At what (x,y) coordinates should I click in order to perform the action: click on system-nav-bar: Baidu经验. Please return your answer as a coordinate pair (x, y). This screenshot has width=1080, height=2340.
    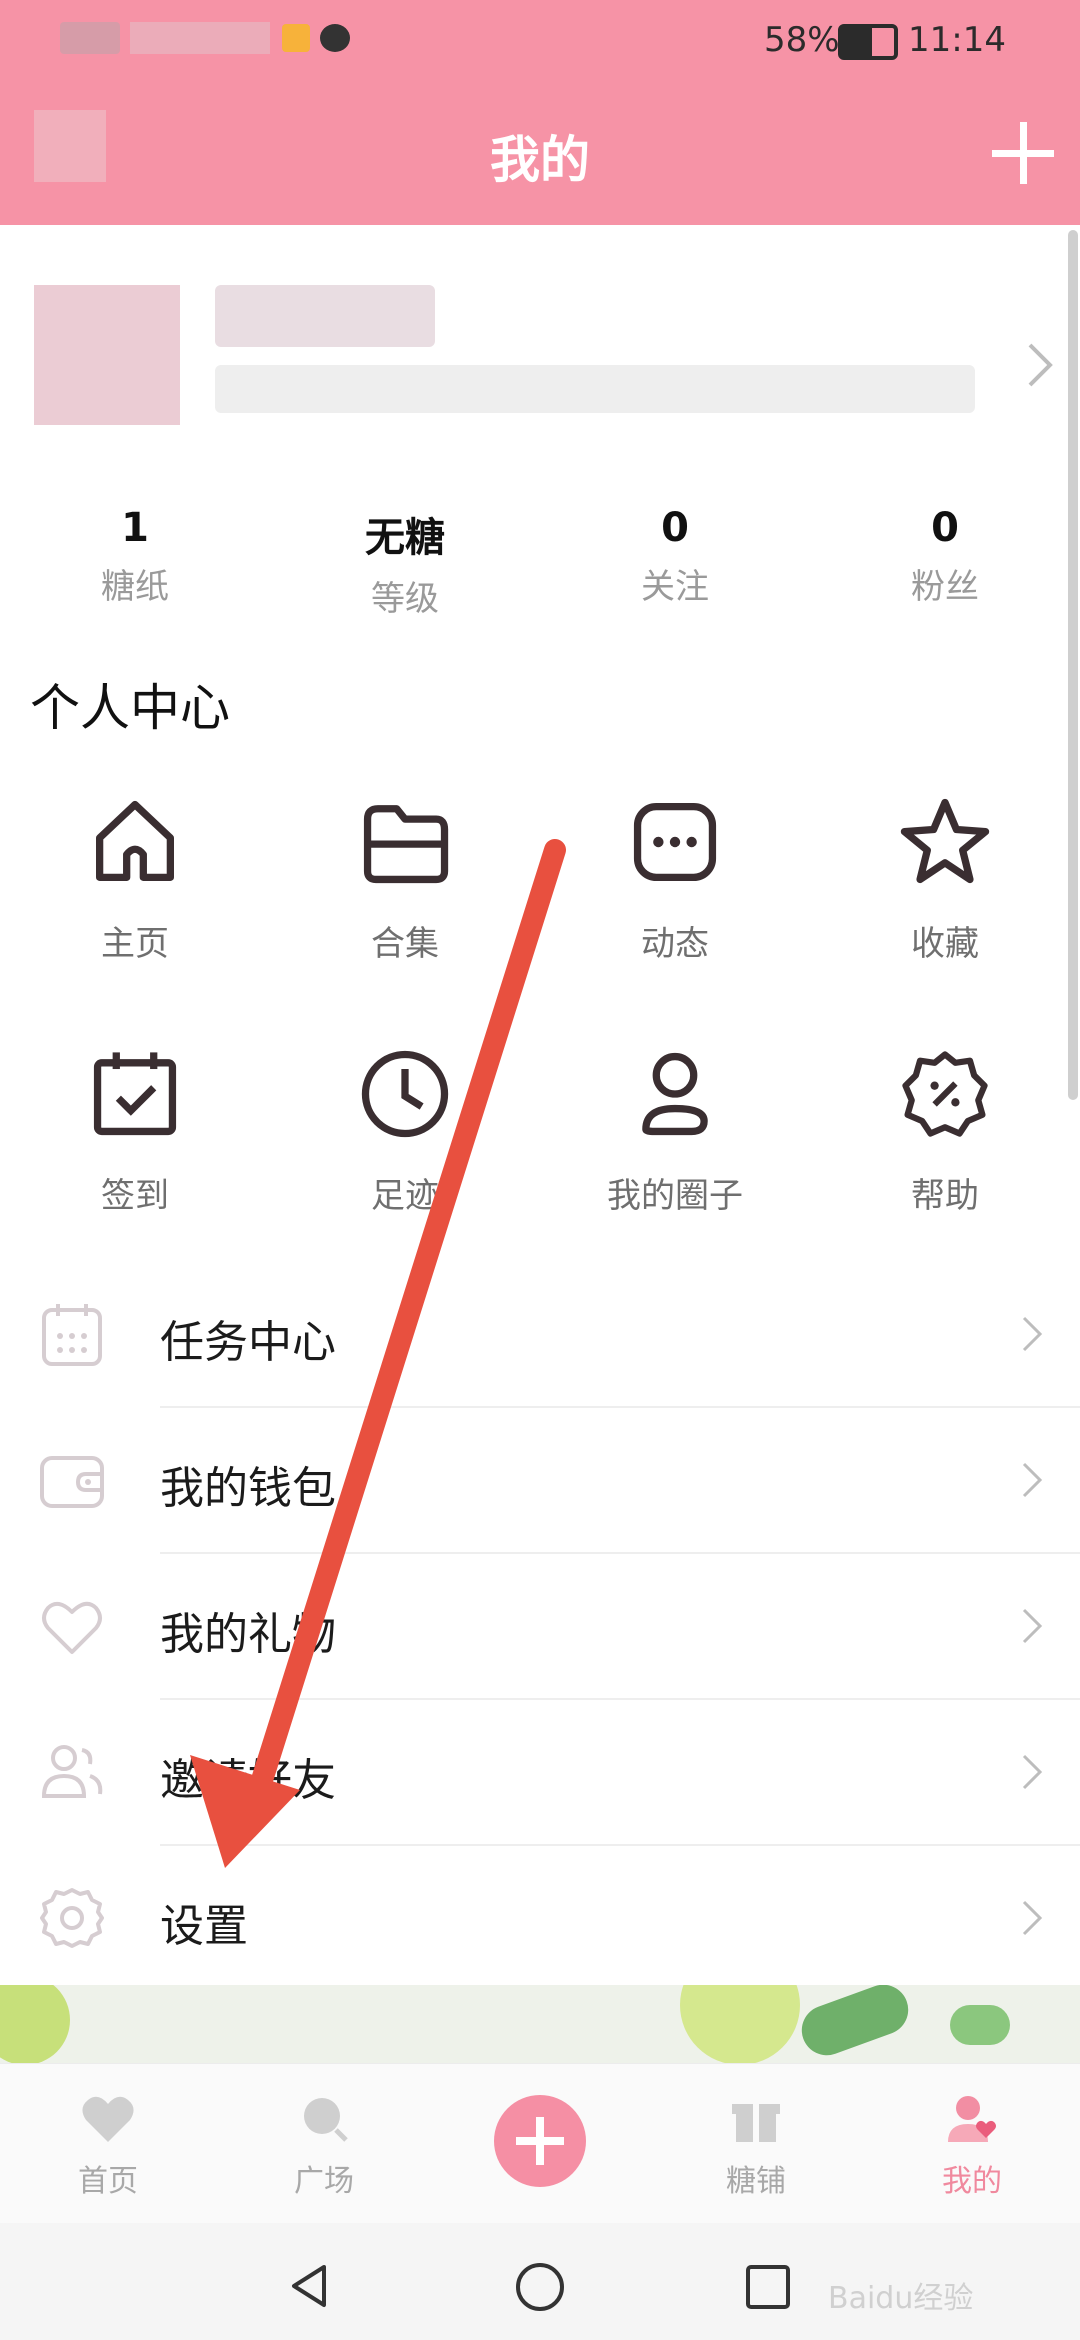
    Looking at the image, I should click on (540, 2281).